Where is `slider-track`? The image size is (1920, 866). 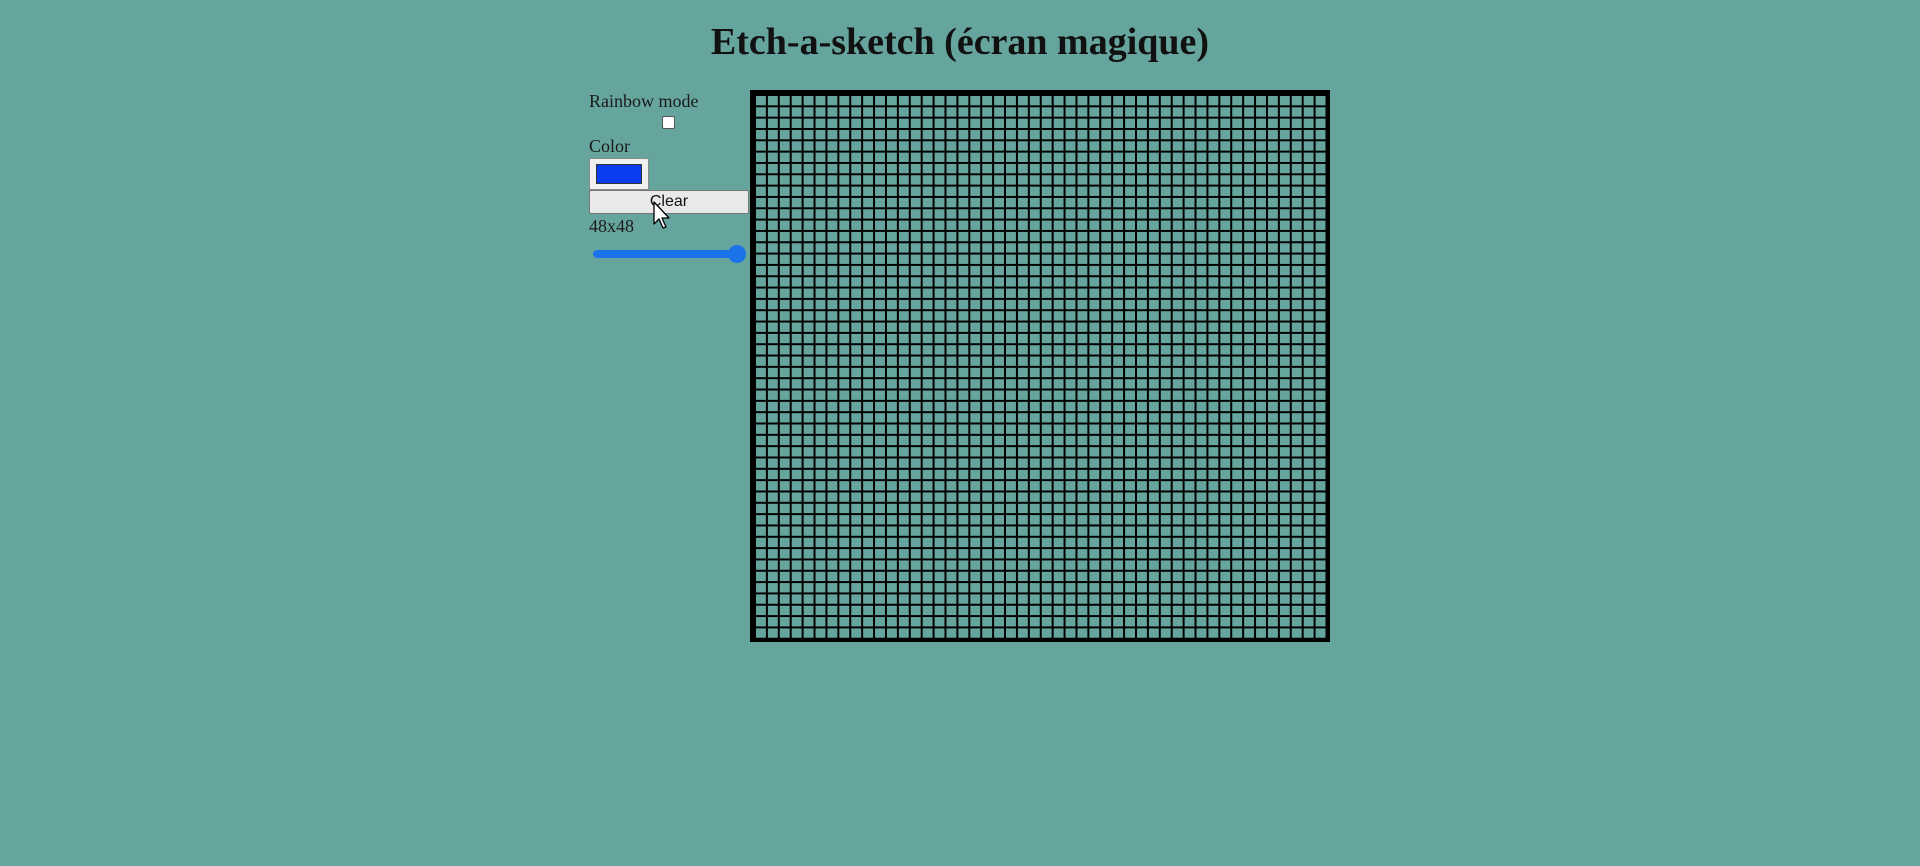
slider-track is located at coordinates (665, 254).